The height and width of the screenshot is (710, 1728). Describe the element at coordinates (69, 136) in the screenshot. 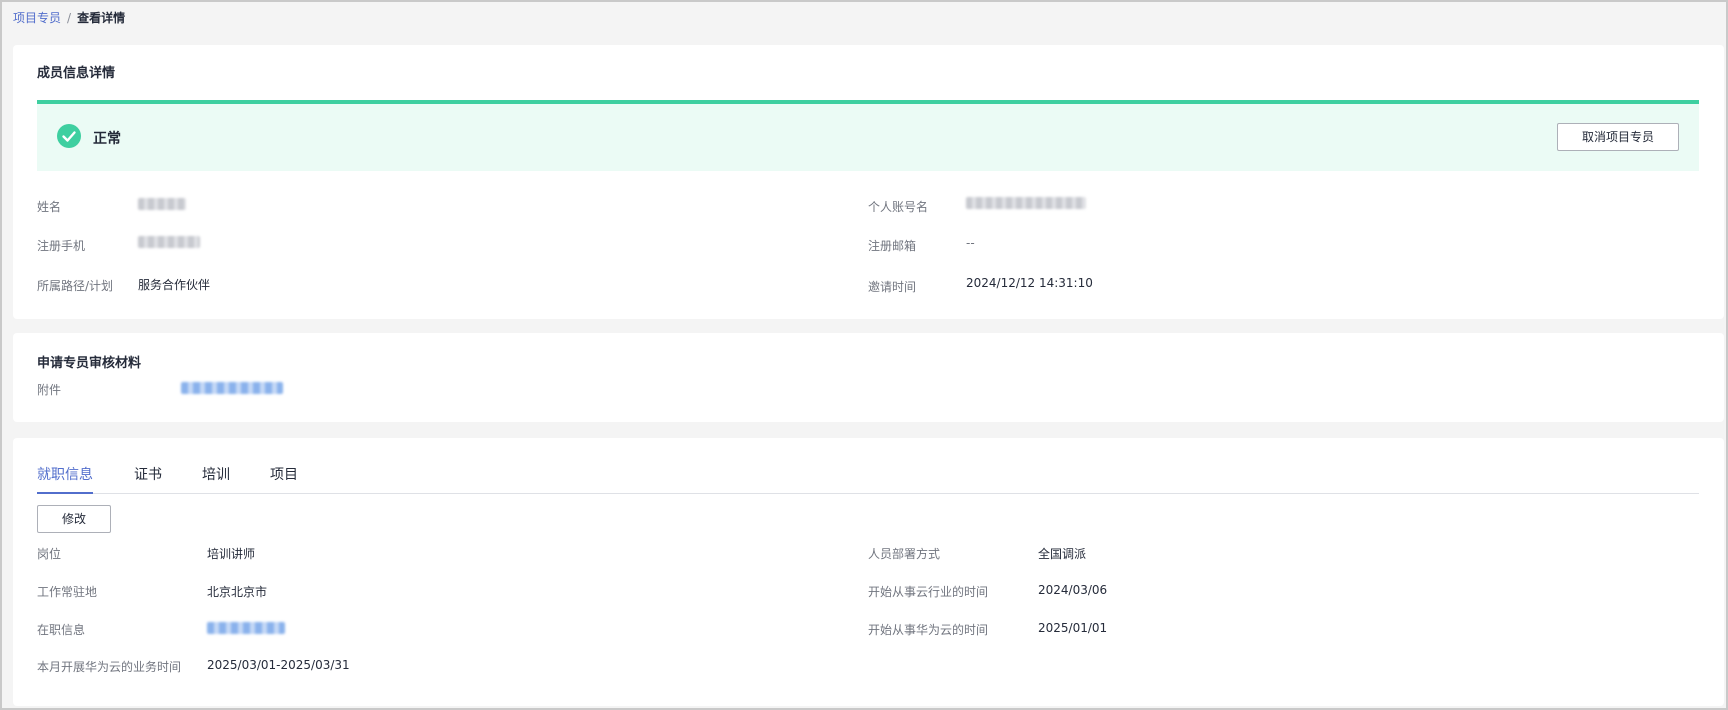

I see `check-circle-icon` at that location.